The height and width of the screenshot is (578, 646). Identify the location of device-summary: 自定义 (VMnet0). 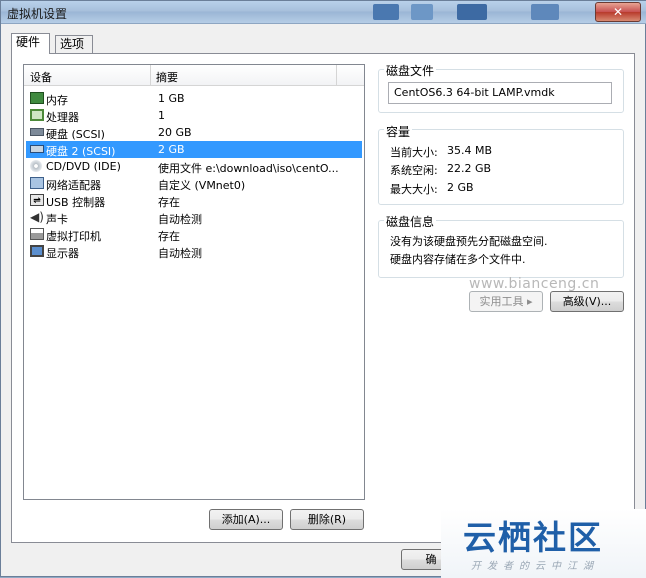
(202, 185).